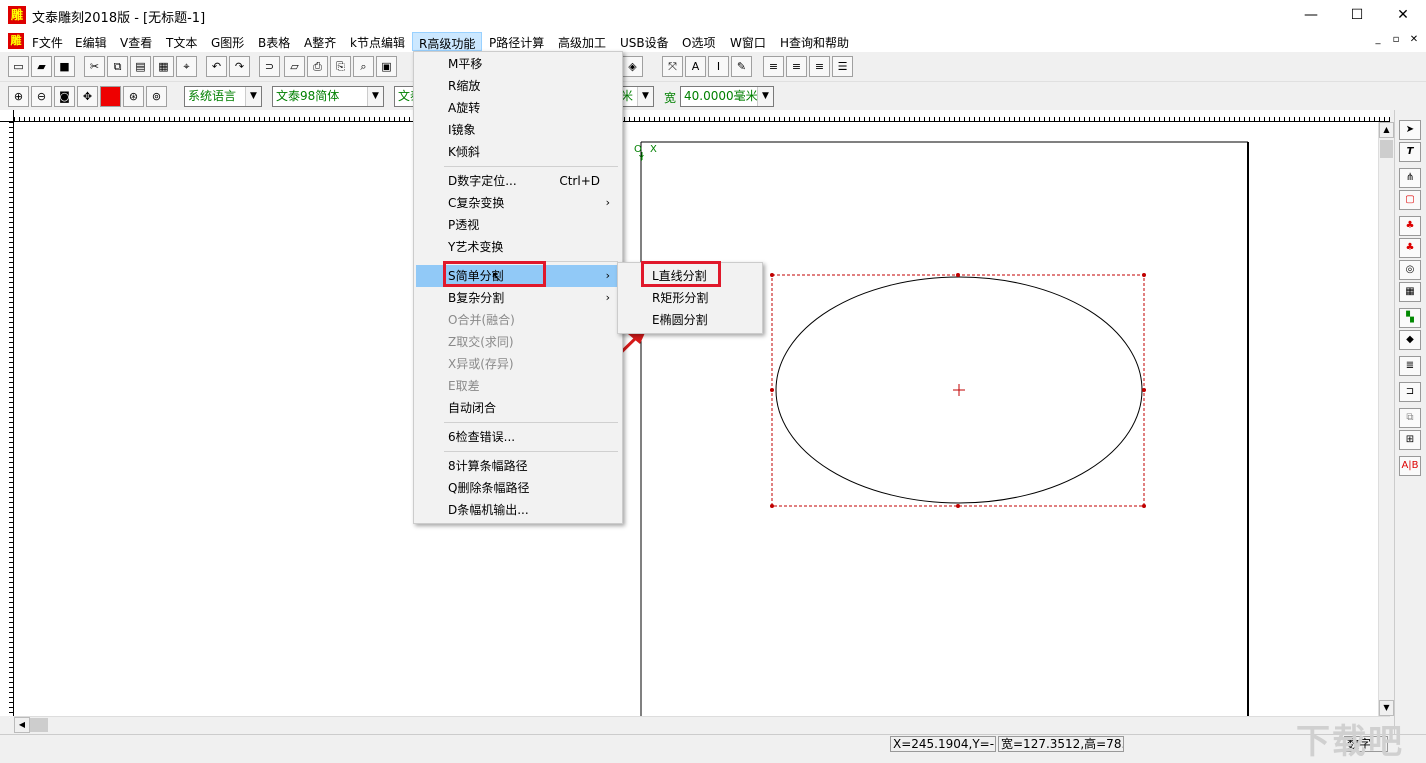  What do you see at coordinates (39, 725) in the screenshot?
I see `horizontal-scroll-thumb` at bounding box center [39, 725].